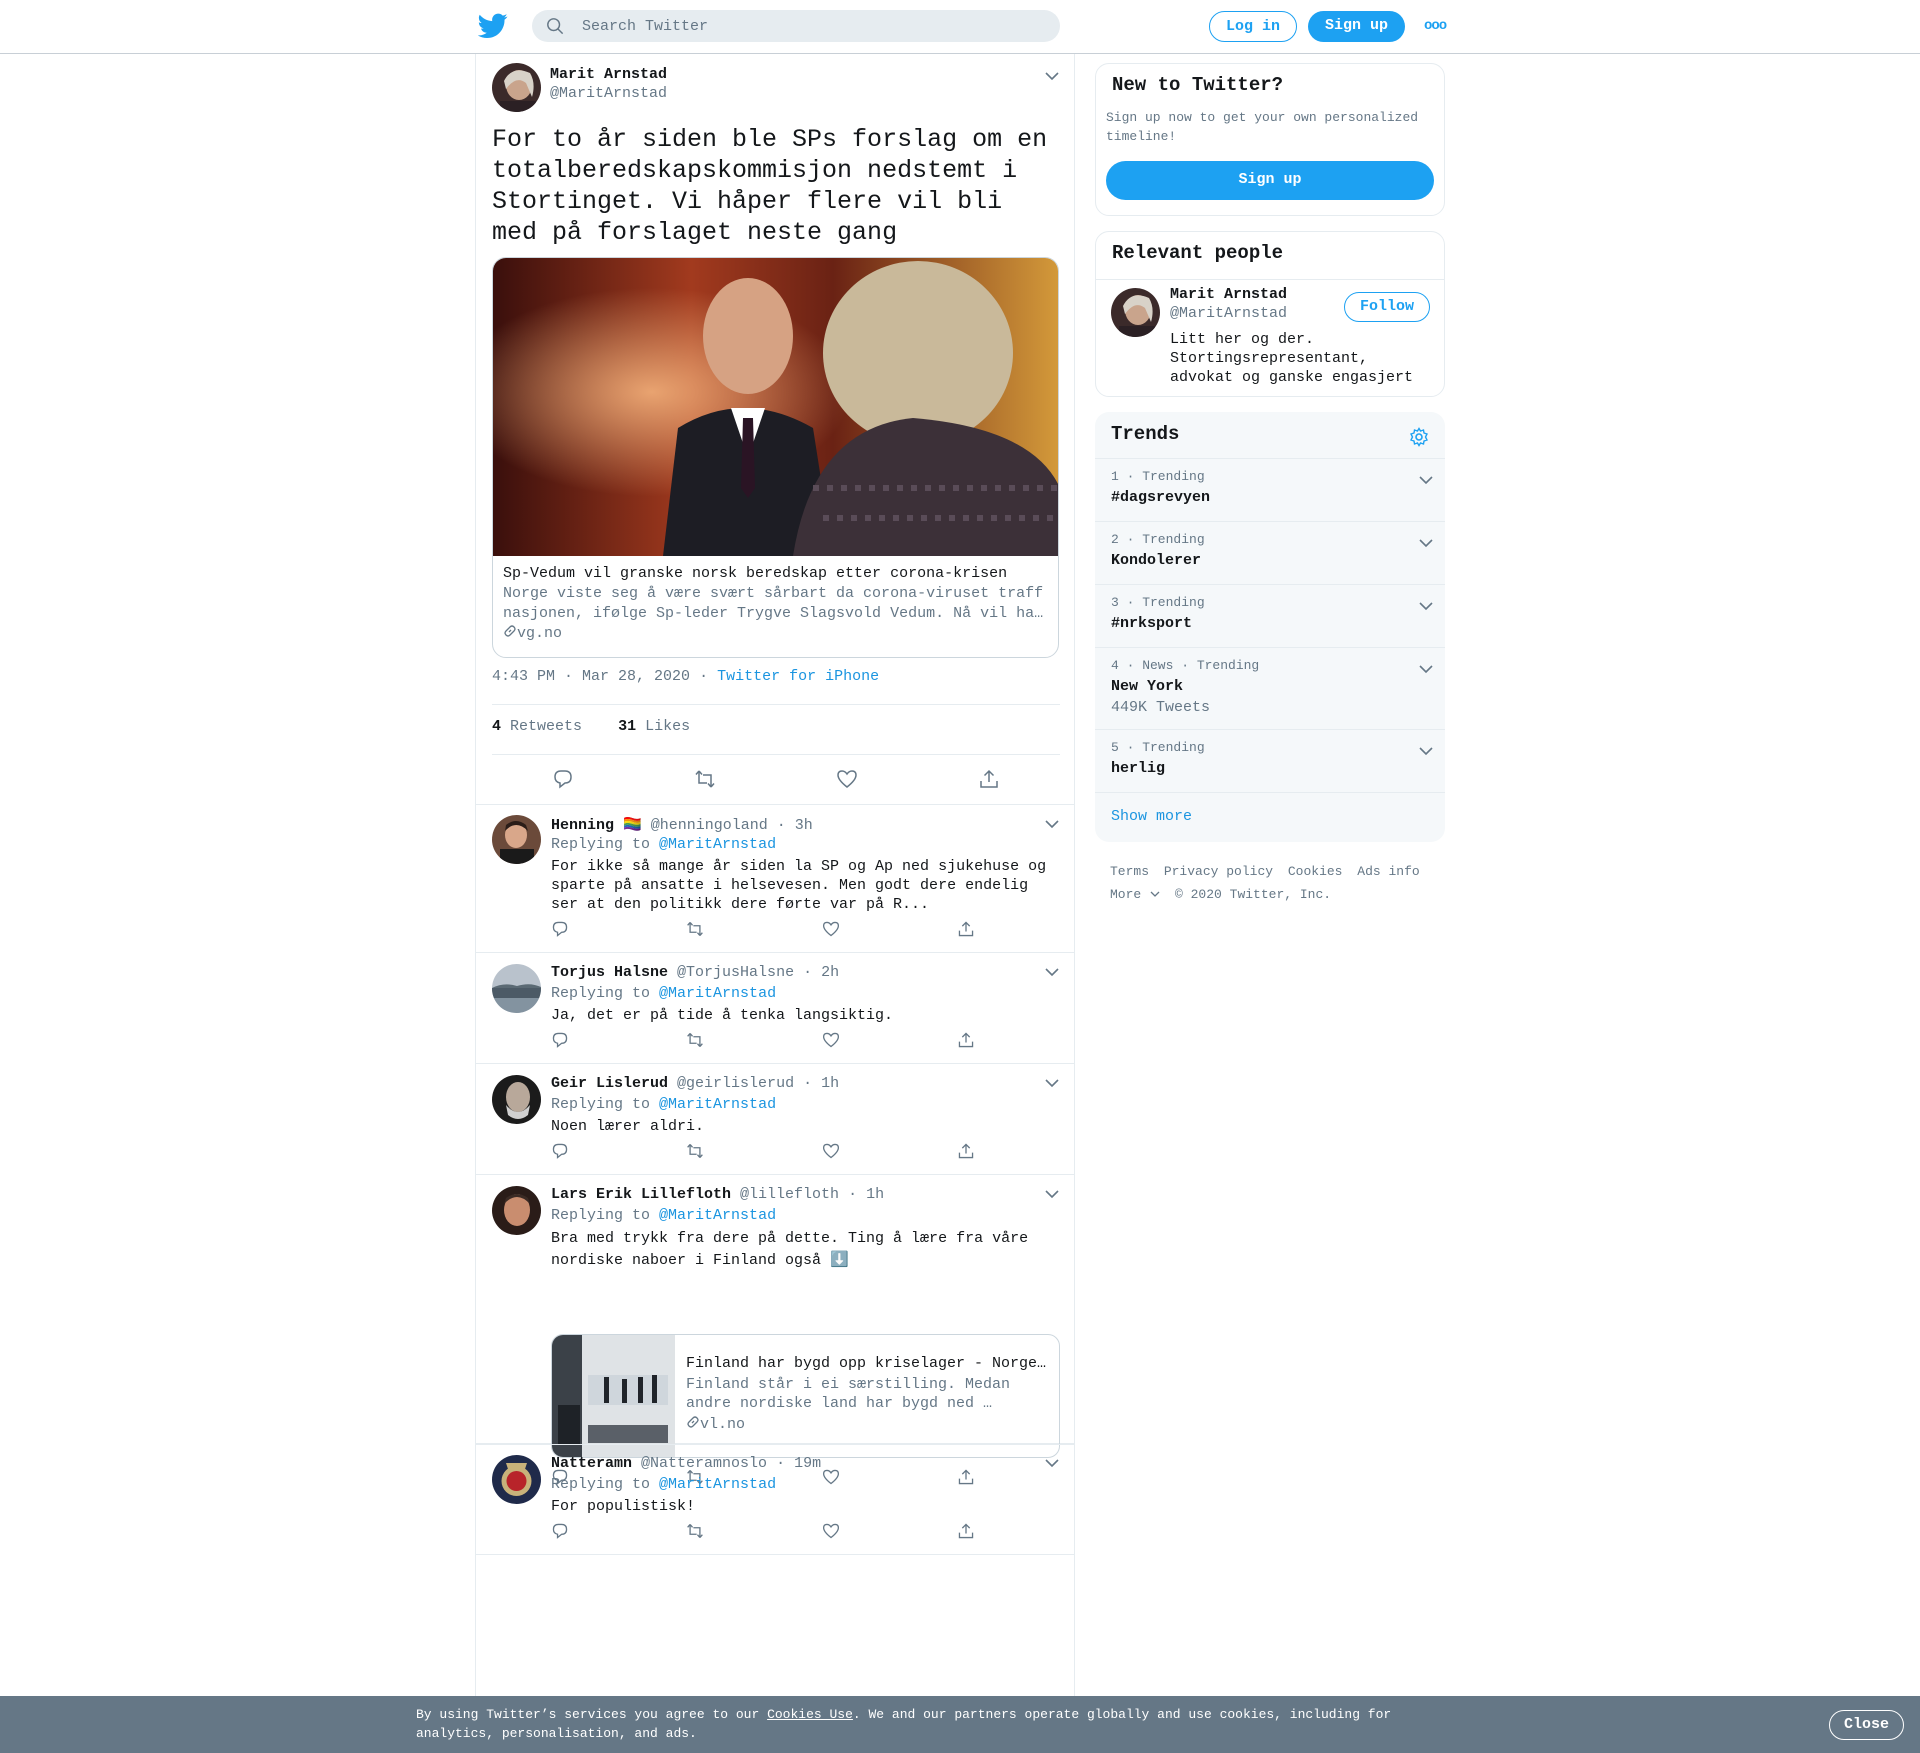 The width and height of the screenshot is (1920, 1753). Describe the element at coordinates (735, 1083) in the screenshot. I see `author-handle: @geirlislerud` at that location.